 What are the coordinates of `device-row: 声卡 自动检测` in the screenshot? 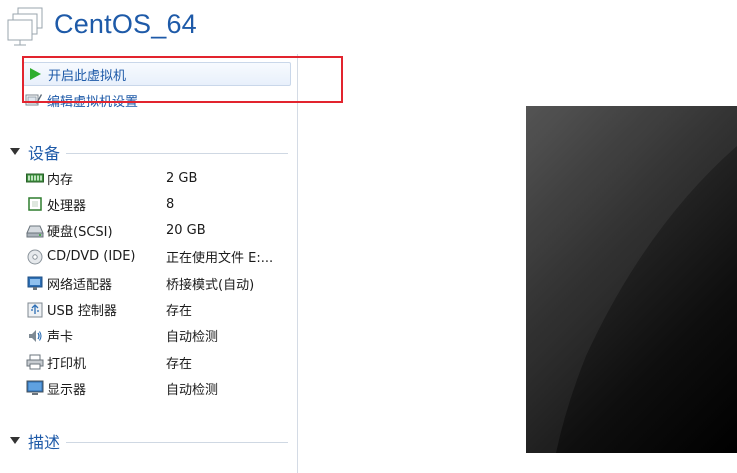 It's located at (158, 336).